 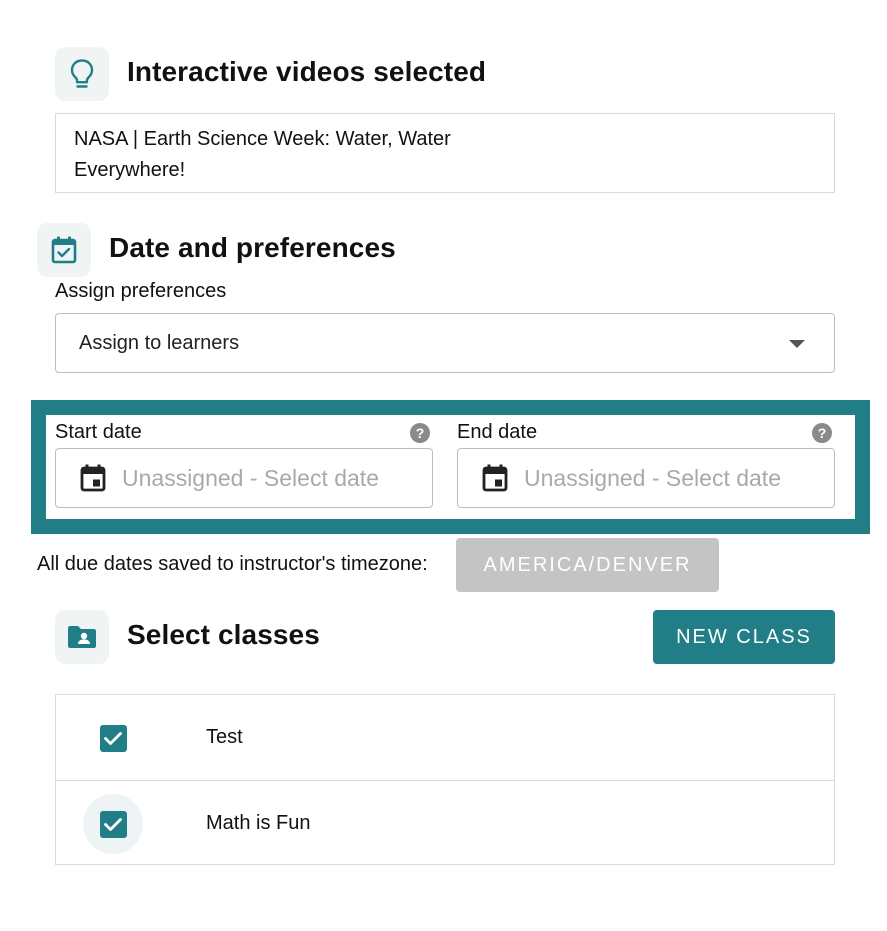 I want to click on start-date-help-icon: ?, so click(x=420, y=433).